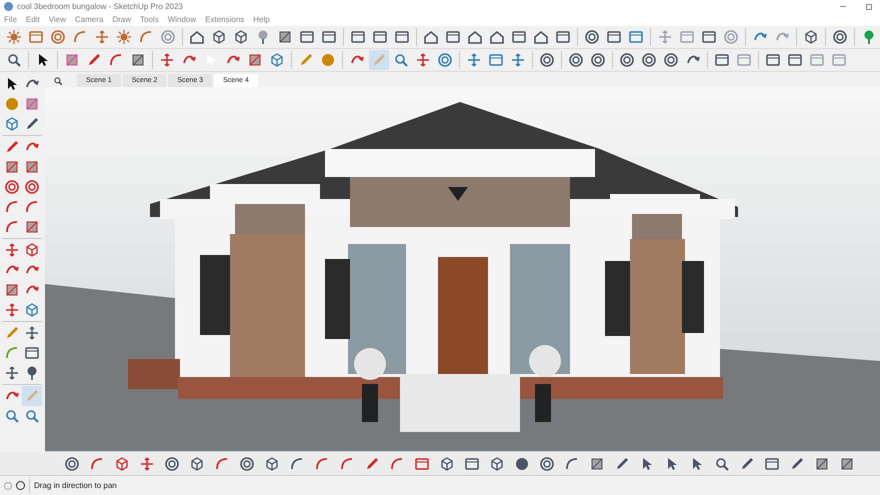 The image size is (880, 495). Describe the element at coordinates (10, 20) in the screenshot. I see `menu-item: File` at that location.